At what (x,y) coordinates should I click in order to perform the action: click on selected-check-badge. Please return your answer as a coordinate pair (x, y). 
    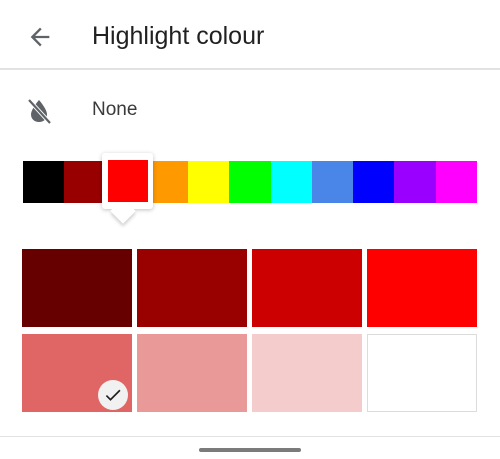
    Looking at the image, I should click on (113, 395).